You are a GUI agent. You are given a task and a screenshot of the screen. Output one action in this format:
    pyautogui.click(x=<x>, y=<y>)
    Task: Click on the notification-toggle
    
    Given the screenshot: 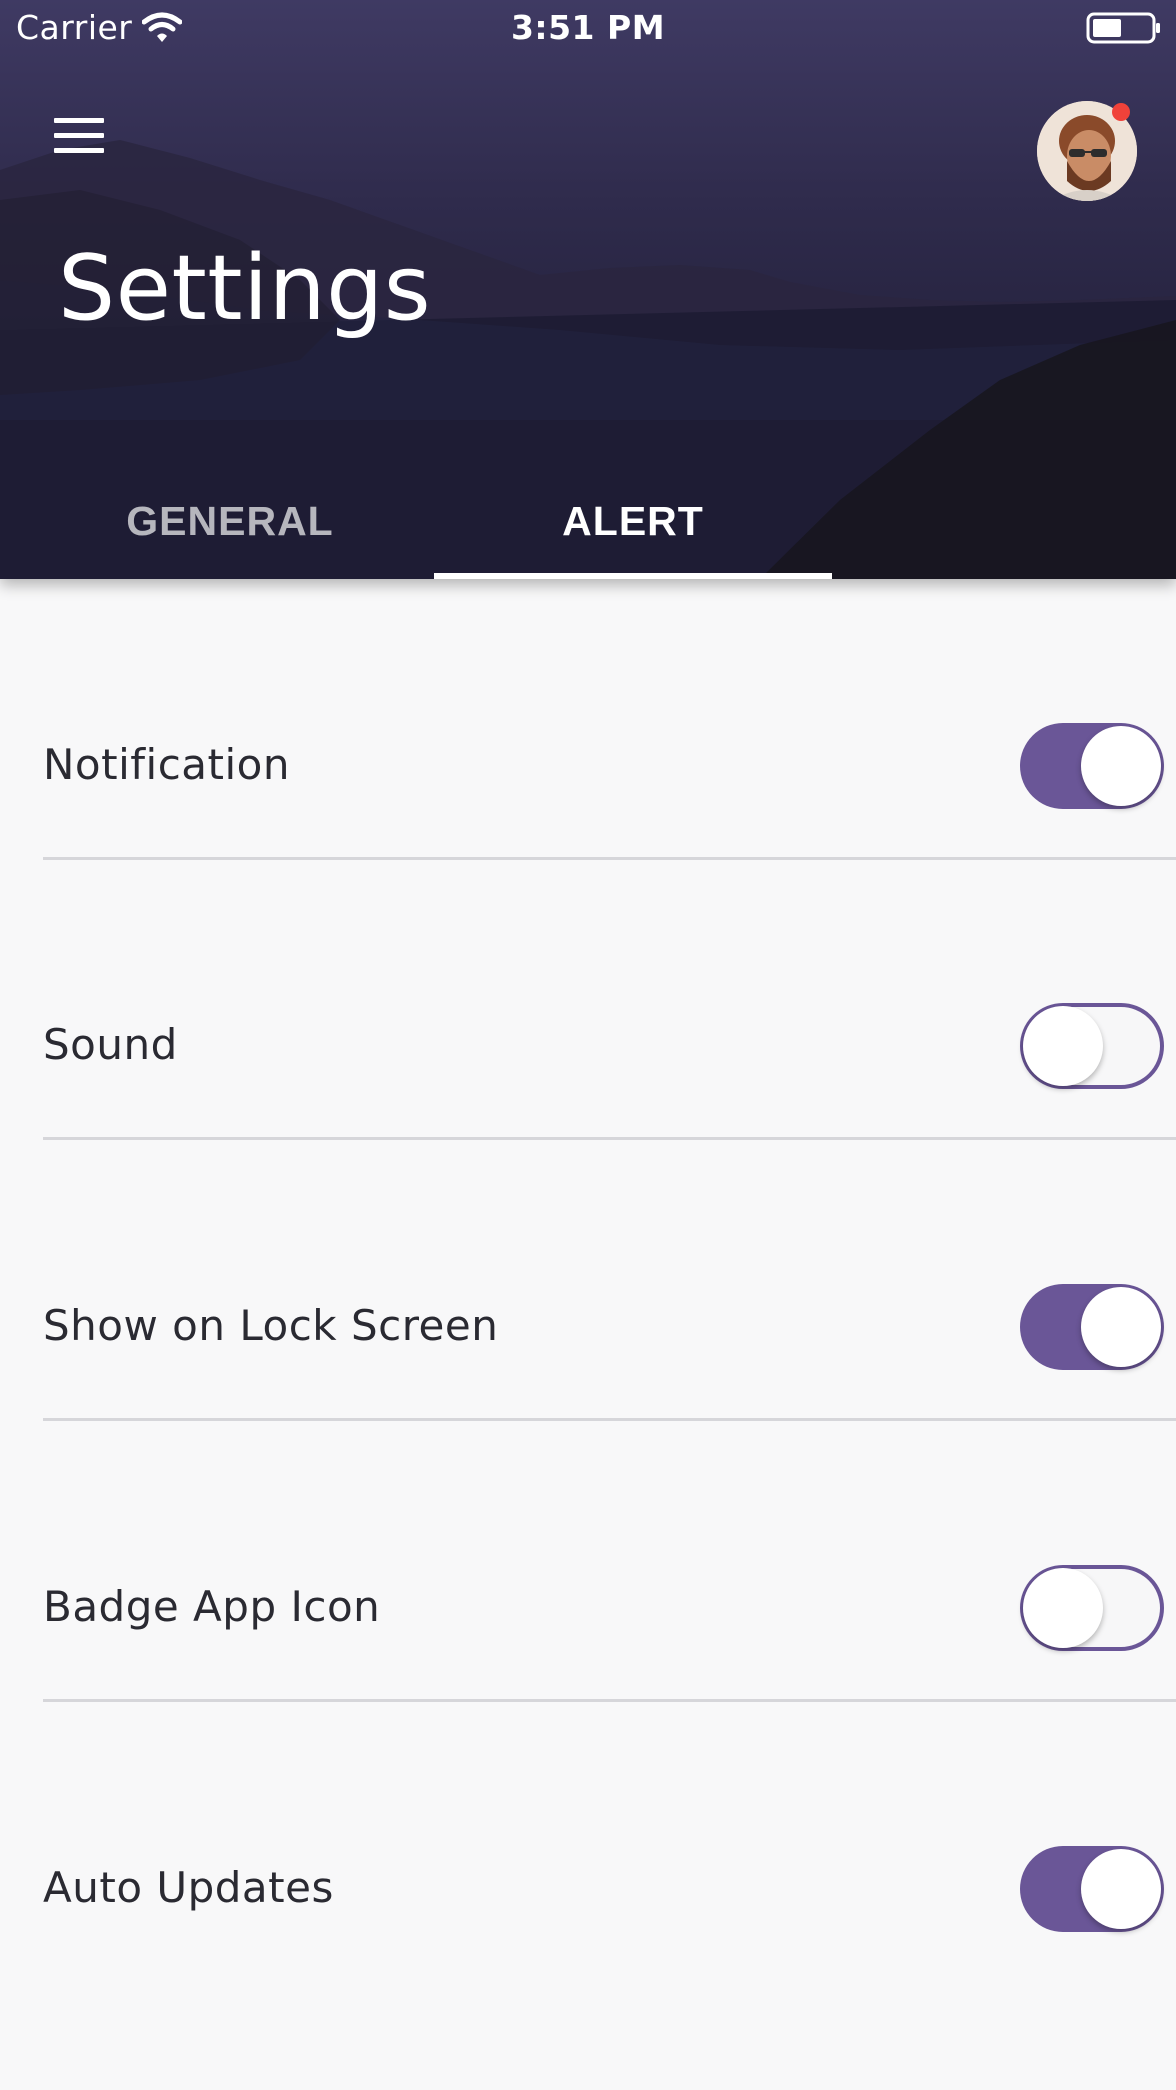 What is the action you would take?
    pyautogui.click(x=1092, y=766)
    